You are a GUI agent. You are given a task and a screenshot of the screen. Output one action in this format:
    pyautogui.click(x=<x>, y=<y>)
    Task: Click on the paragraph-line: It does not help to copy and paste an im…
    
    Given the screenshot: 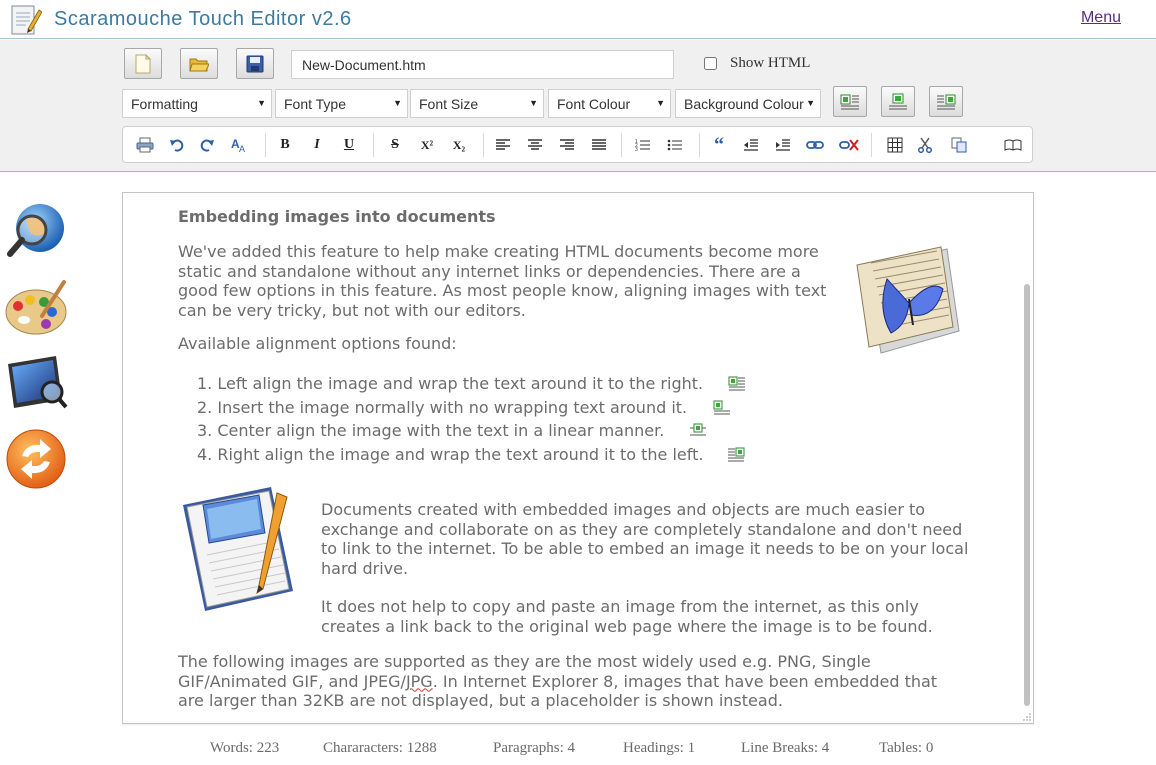 What is the action you would take?
    pyautogui.click(x=620, y=606)
    